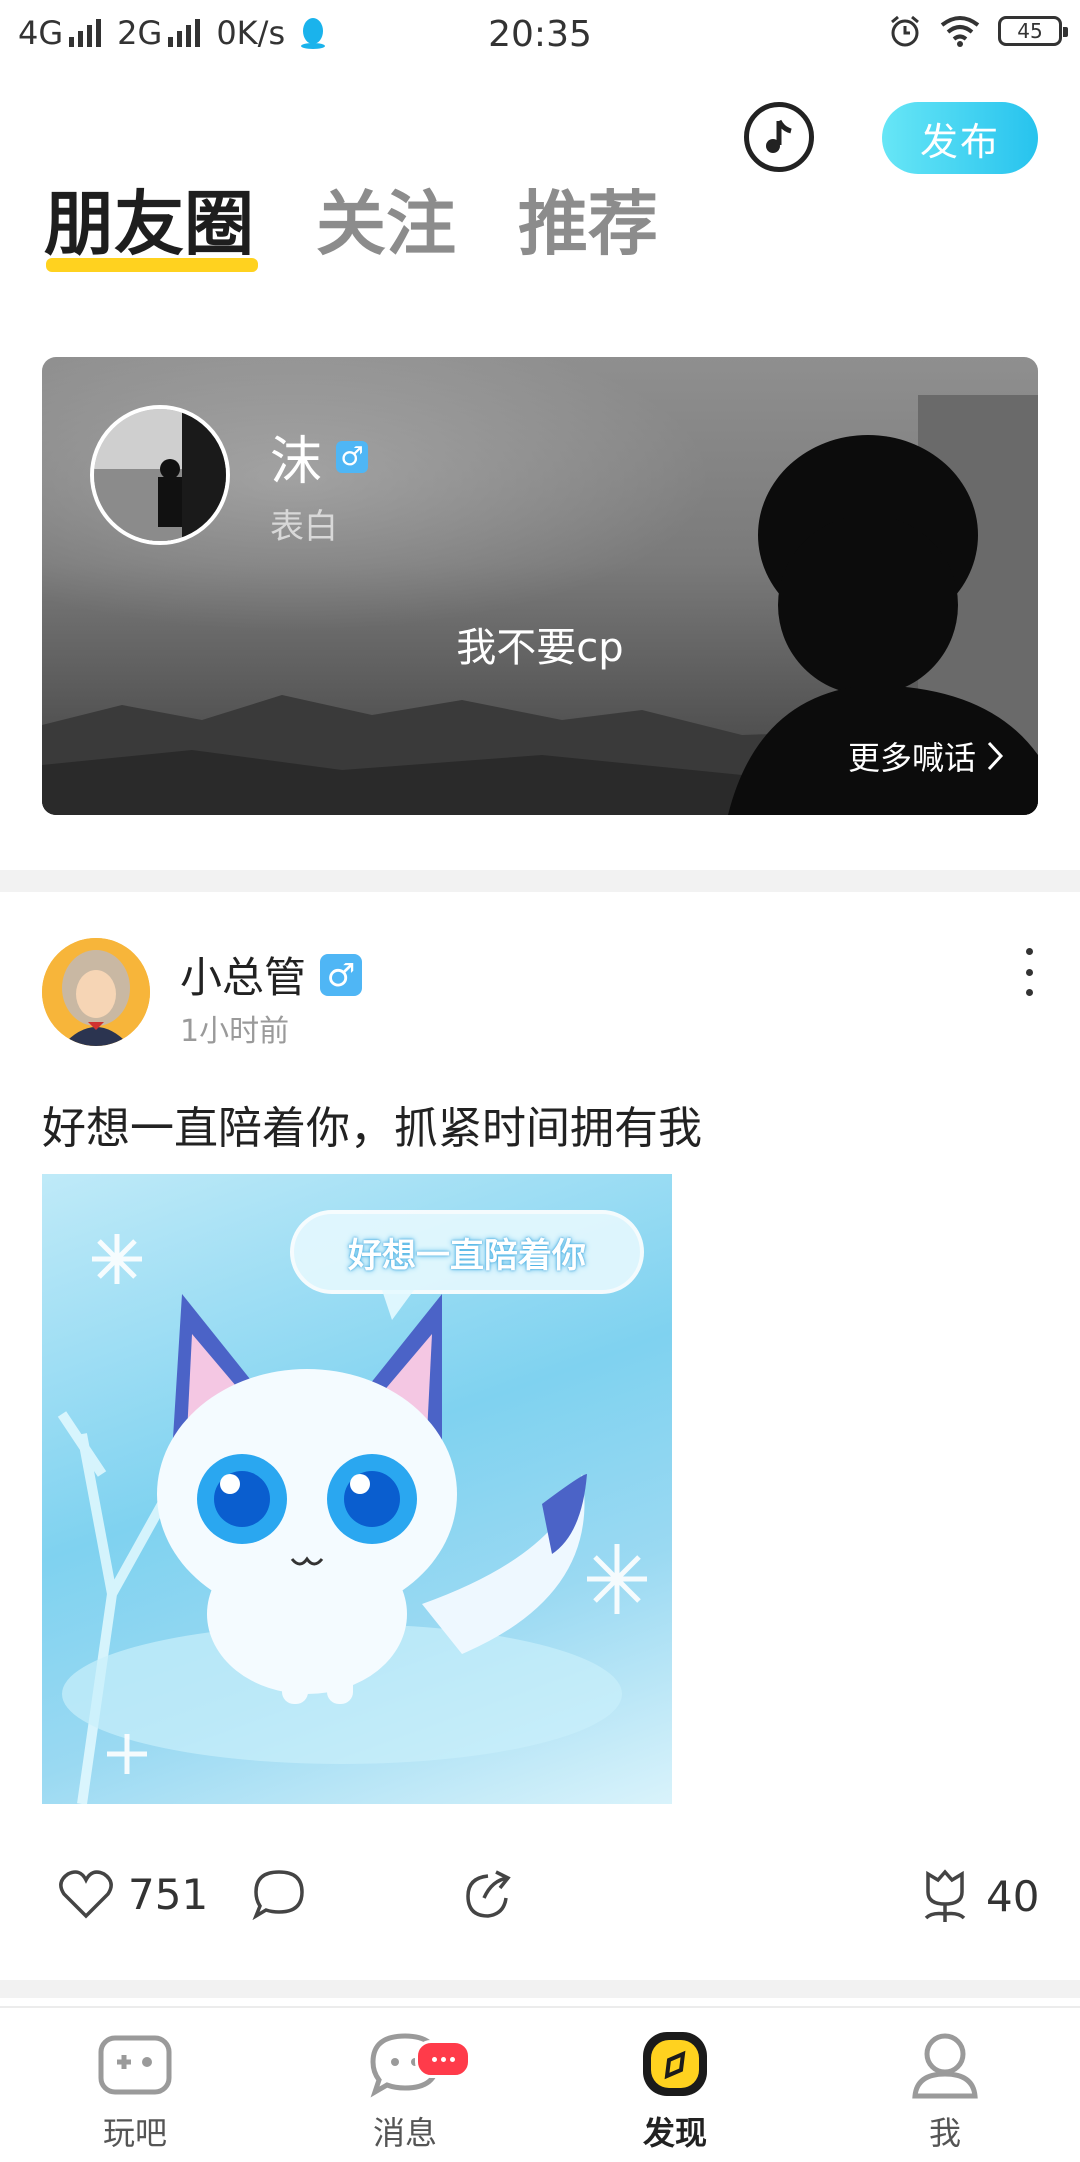  I want to click on nav-label: 我, so click(944, 2133).